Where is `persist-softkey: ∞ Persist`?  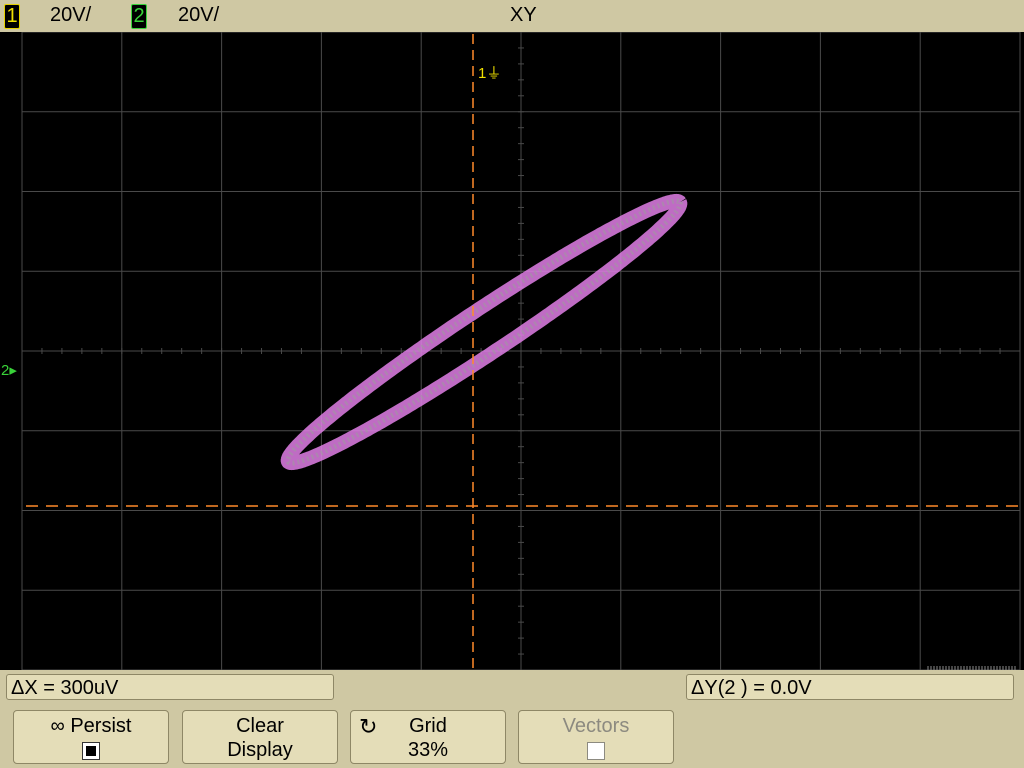
persist-softkey: ∞ Persist is located at coordinates (91, 737).